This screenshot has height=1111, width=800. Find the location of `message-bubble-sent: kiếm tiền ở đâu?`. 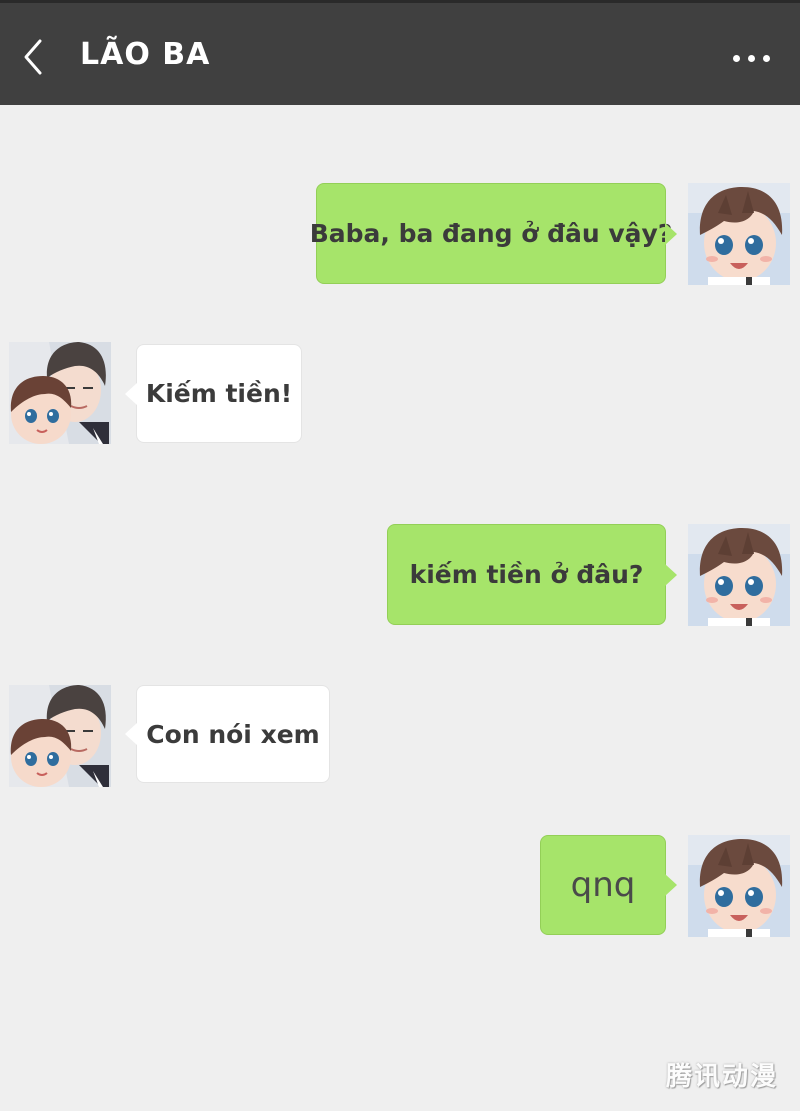

message-bubble-sent: kiếm tiền ở đâu? is located at coordinates (532, 574).